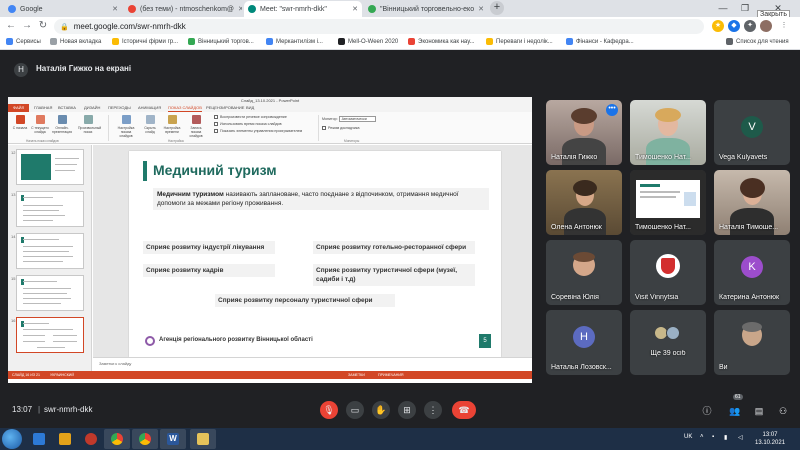 This screenshot has height=450, width=800. Describe the element at coordinates (584, 337) in the screenshot. I see `participant-avatar: H` at that location.